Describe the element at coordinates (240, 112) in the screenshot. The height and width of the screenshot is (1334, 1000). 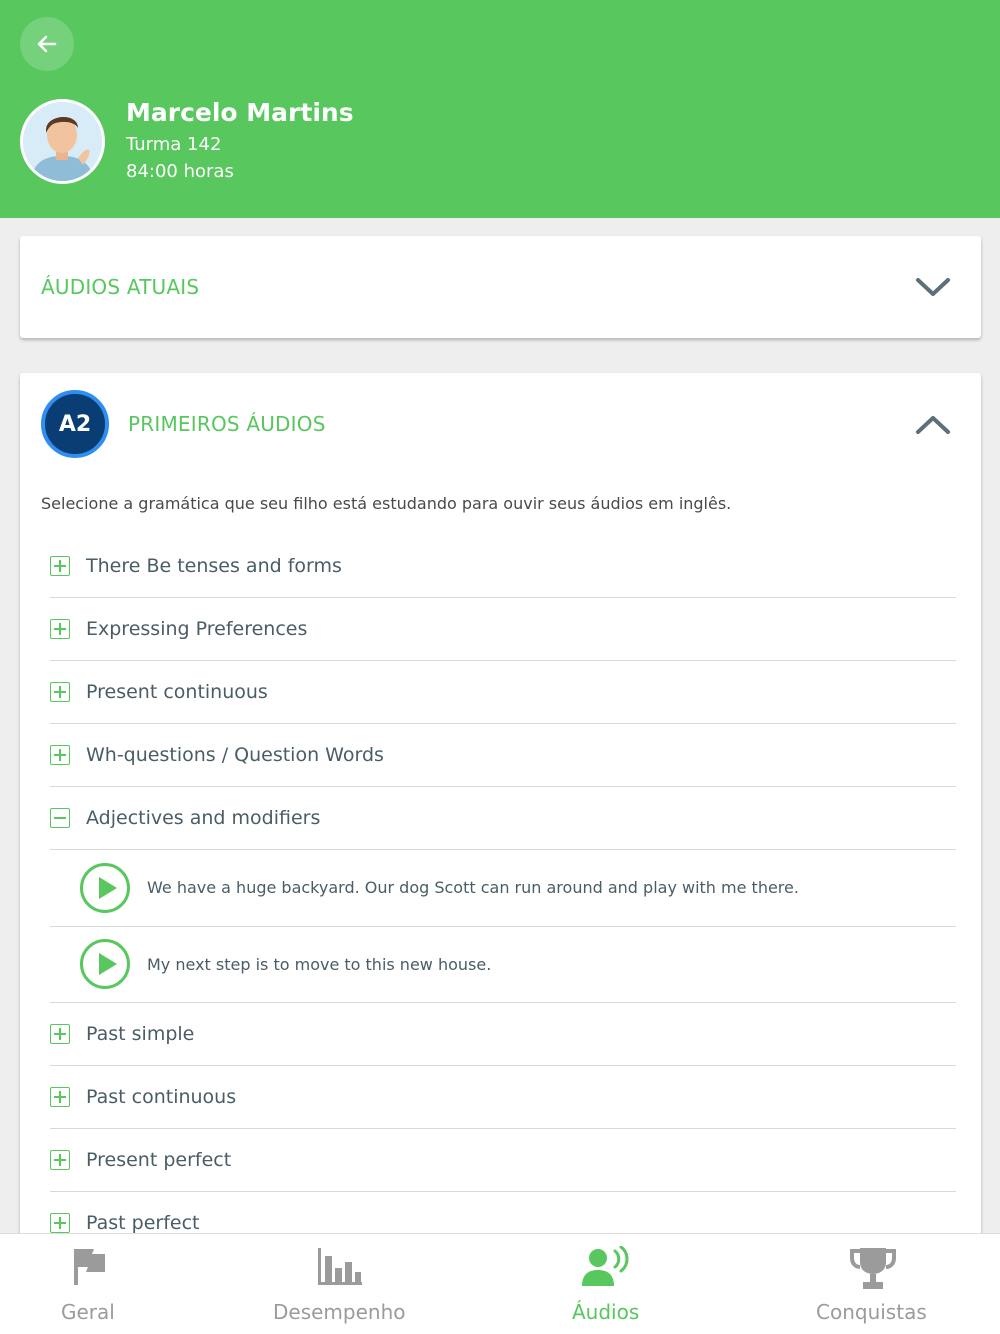
I see `student-name: Marcelo Martins` at that location.